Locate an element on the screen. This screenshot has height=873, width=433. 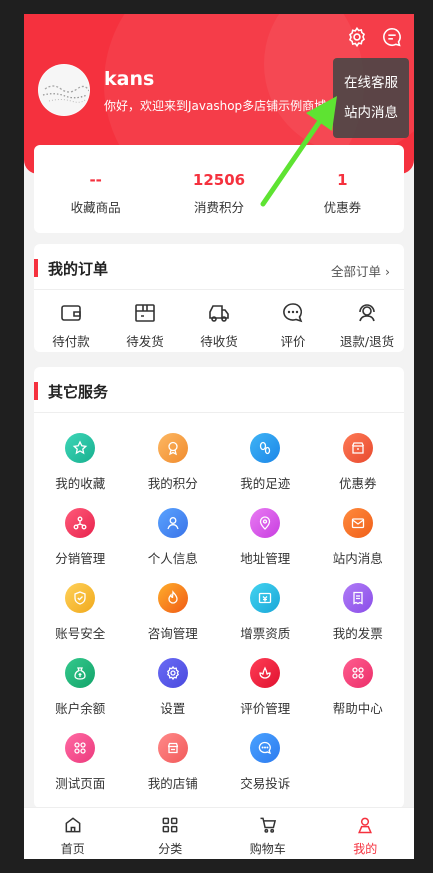
location-pin-icon is located at coordinates (265, 523).